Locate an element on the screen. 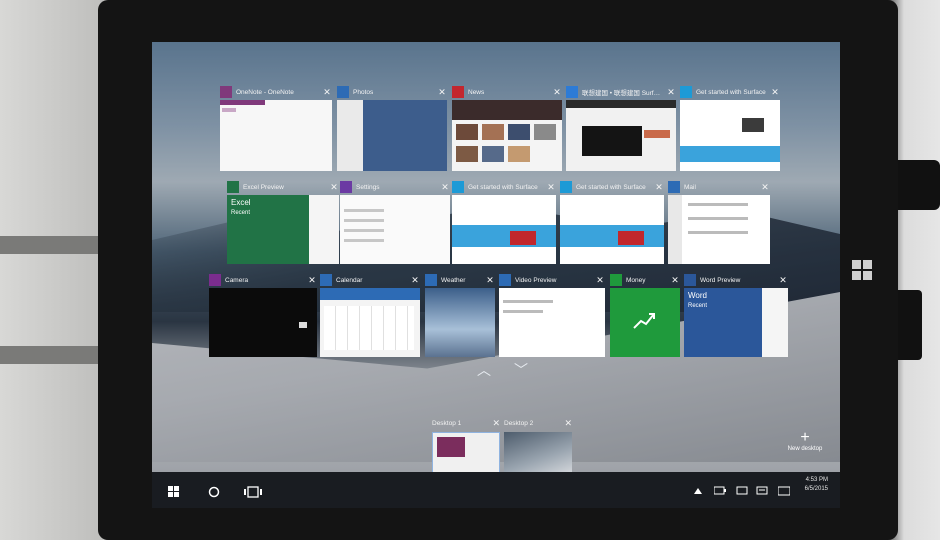 The image size is (940, 540). ie-icon is located at coordinates (566, 187).